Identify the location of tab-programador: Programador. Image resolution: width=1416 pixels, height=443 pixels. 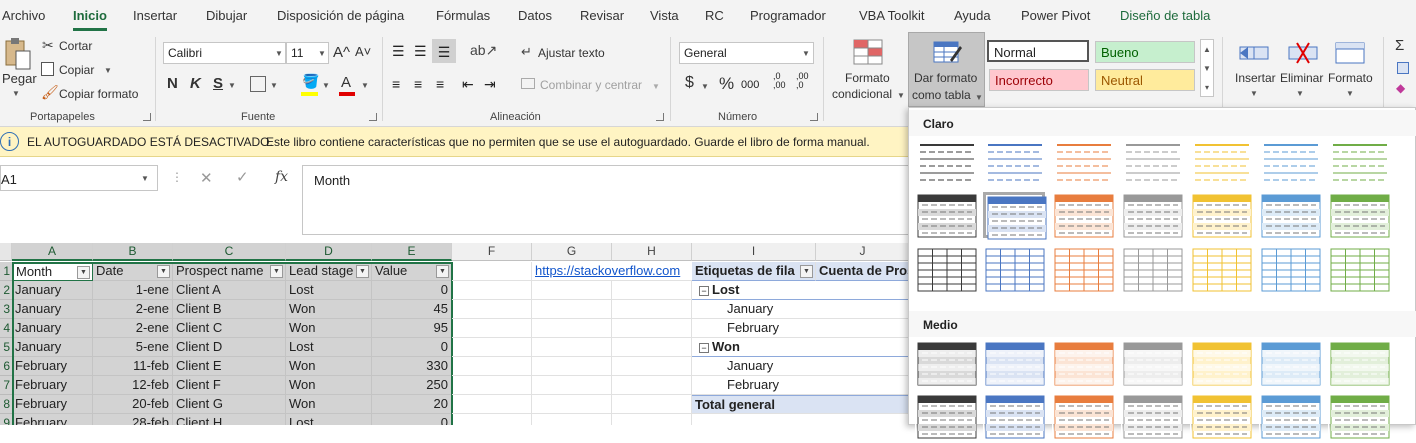
(788, 15).